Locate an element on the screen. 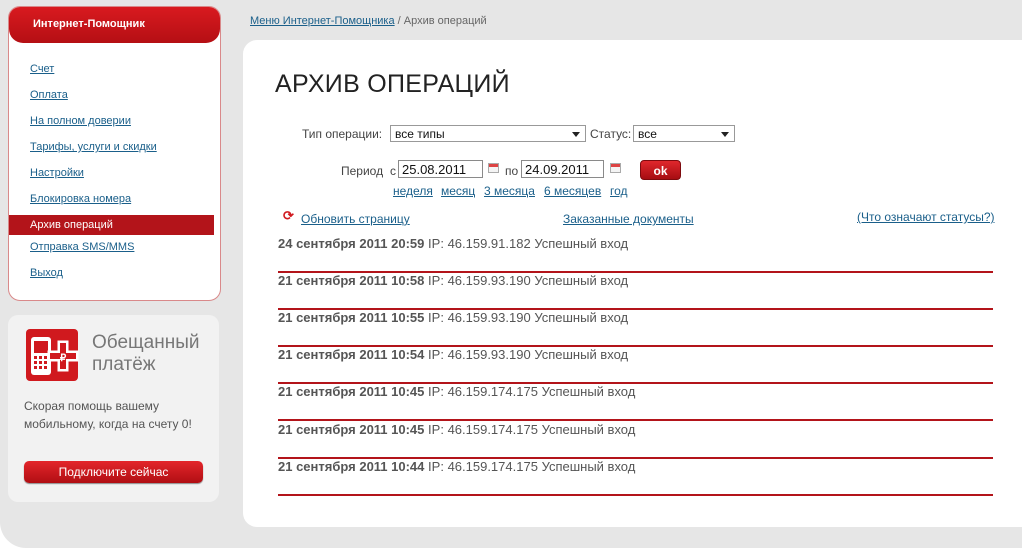 This screenshot has width=1022, height=557. operation-datetime: 21 сентября 2011 10:58 is located at coordinates (351, 280).